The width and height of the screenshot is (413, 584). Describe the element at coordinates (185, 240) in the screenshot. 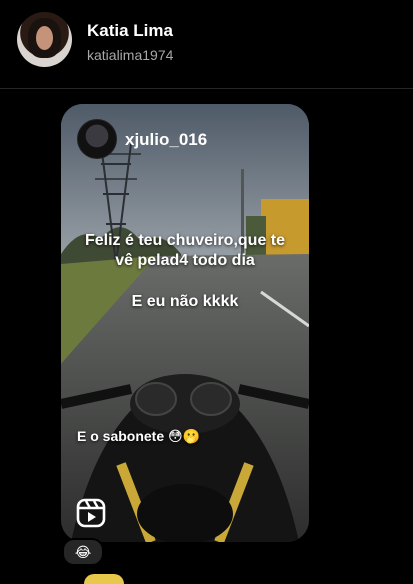

I see `reel-caption-line: Feliz é teu chuveiro,que te` at that location.